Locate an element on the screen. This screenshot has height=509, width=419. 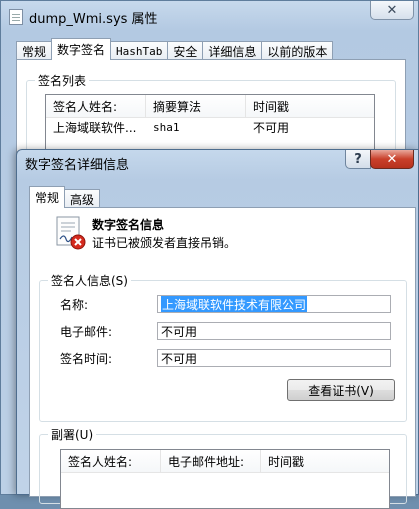
countersignatures-list: 签名人姓名: 电子邮件地址: 时间戳 is located at coordinates (225, 479).